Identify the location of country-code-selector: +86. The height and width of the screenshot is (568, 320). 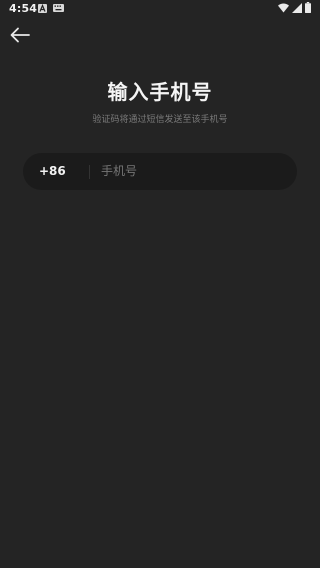
(52, 171).